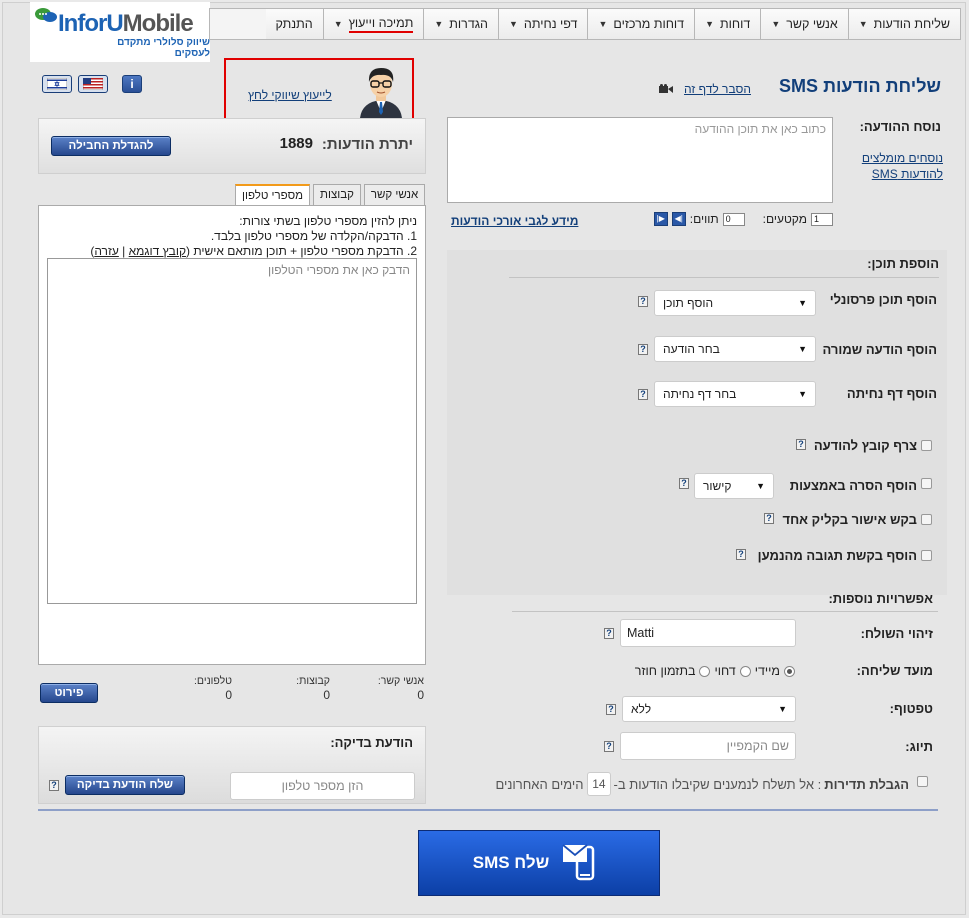  I want to click on unsubscribe-method-select: ▼ קישור, so click(734, 486).